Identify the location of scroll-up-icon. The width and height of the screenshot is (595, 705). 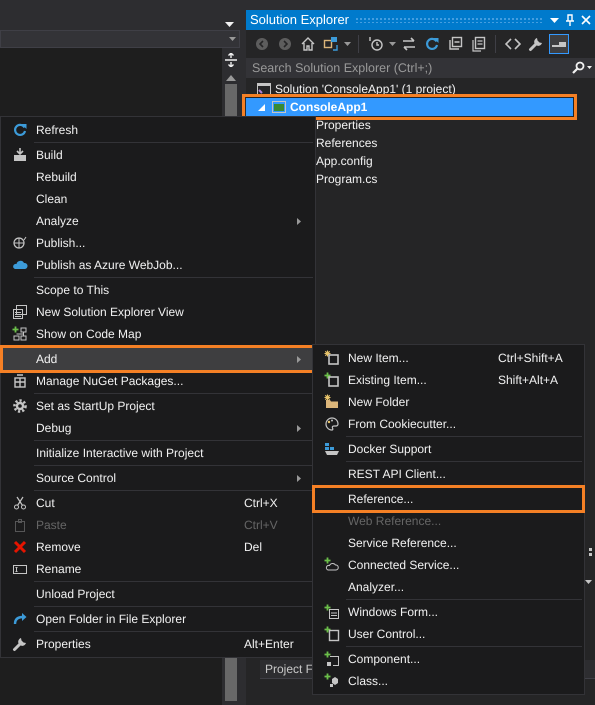
(231, 78).